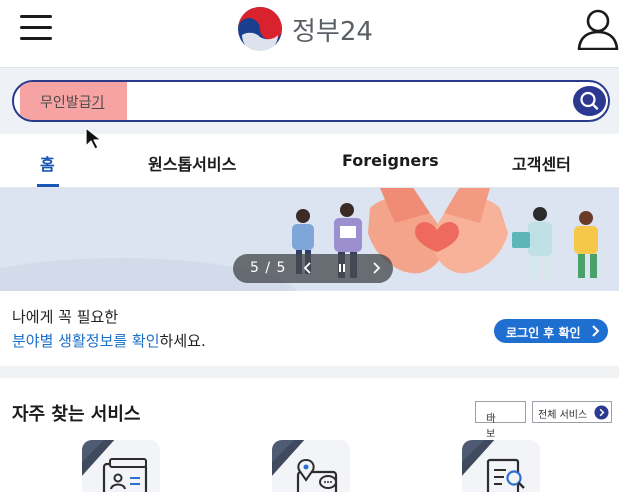 This screenshot has width=619, height=492. I want to click on section-divider, so click(309, 372).